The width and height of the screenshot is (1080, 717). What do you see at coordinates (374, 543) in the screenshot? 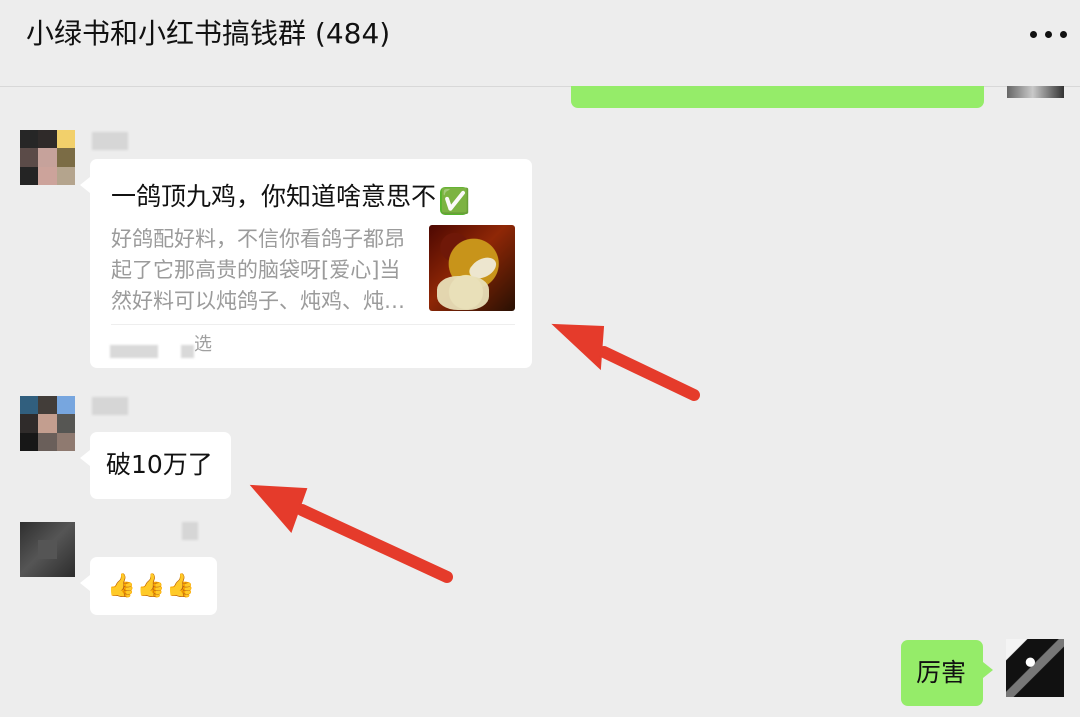
I see `red-arrow-shaft-bottom` at bounding box center [374, 543].